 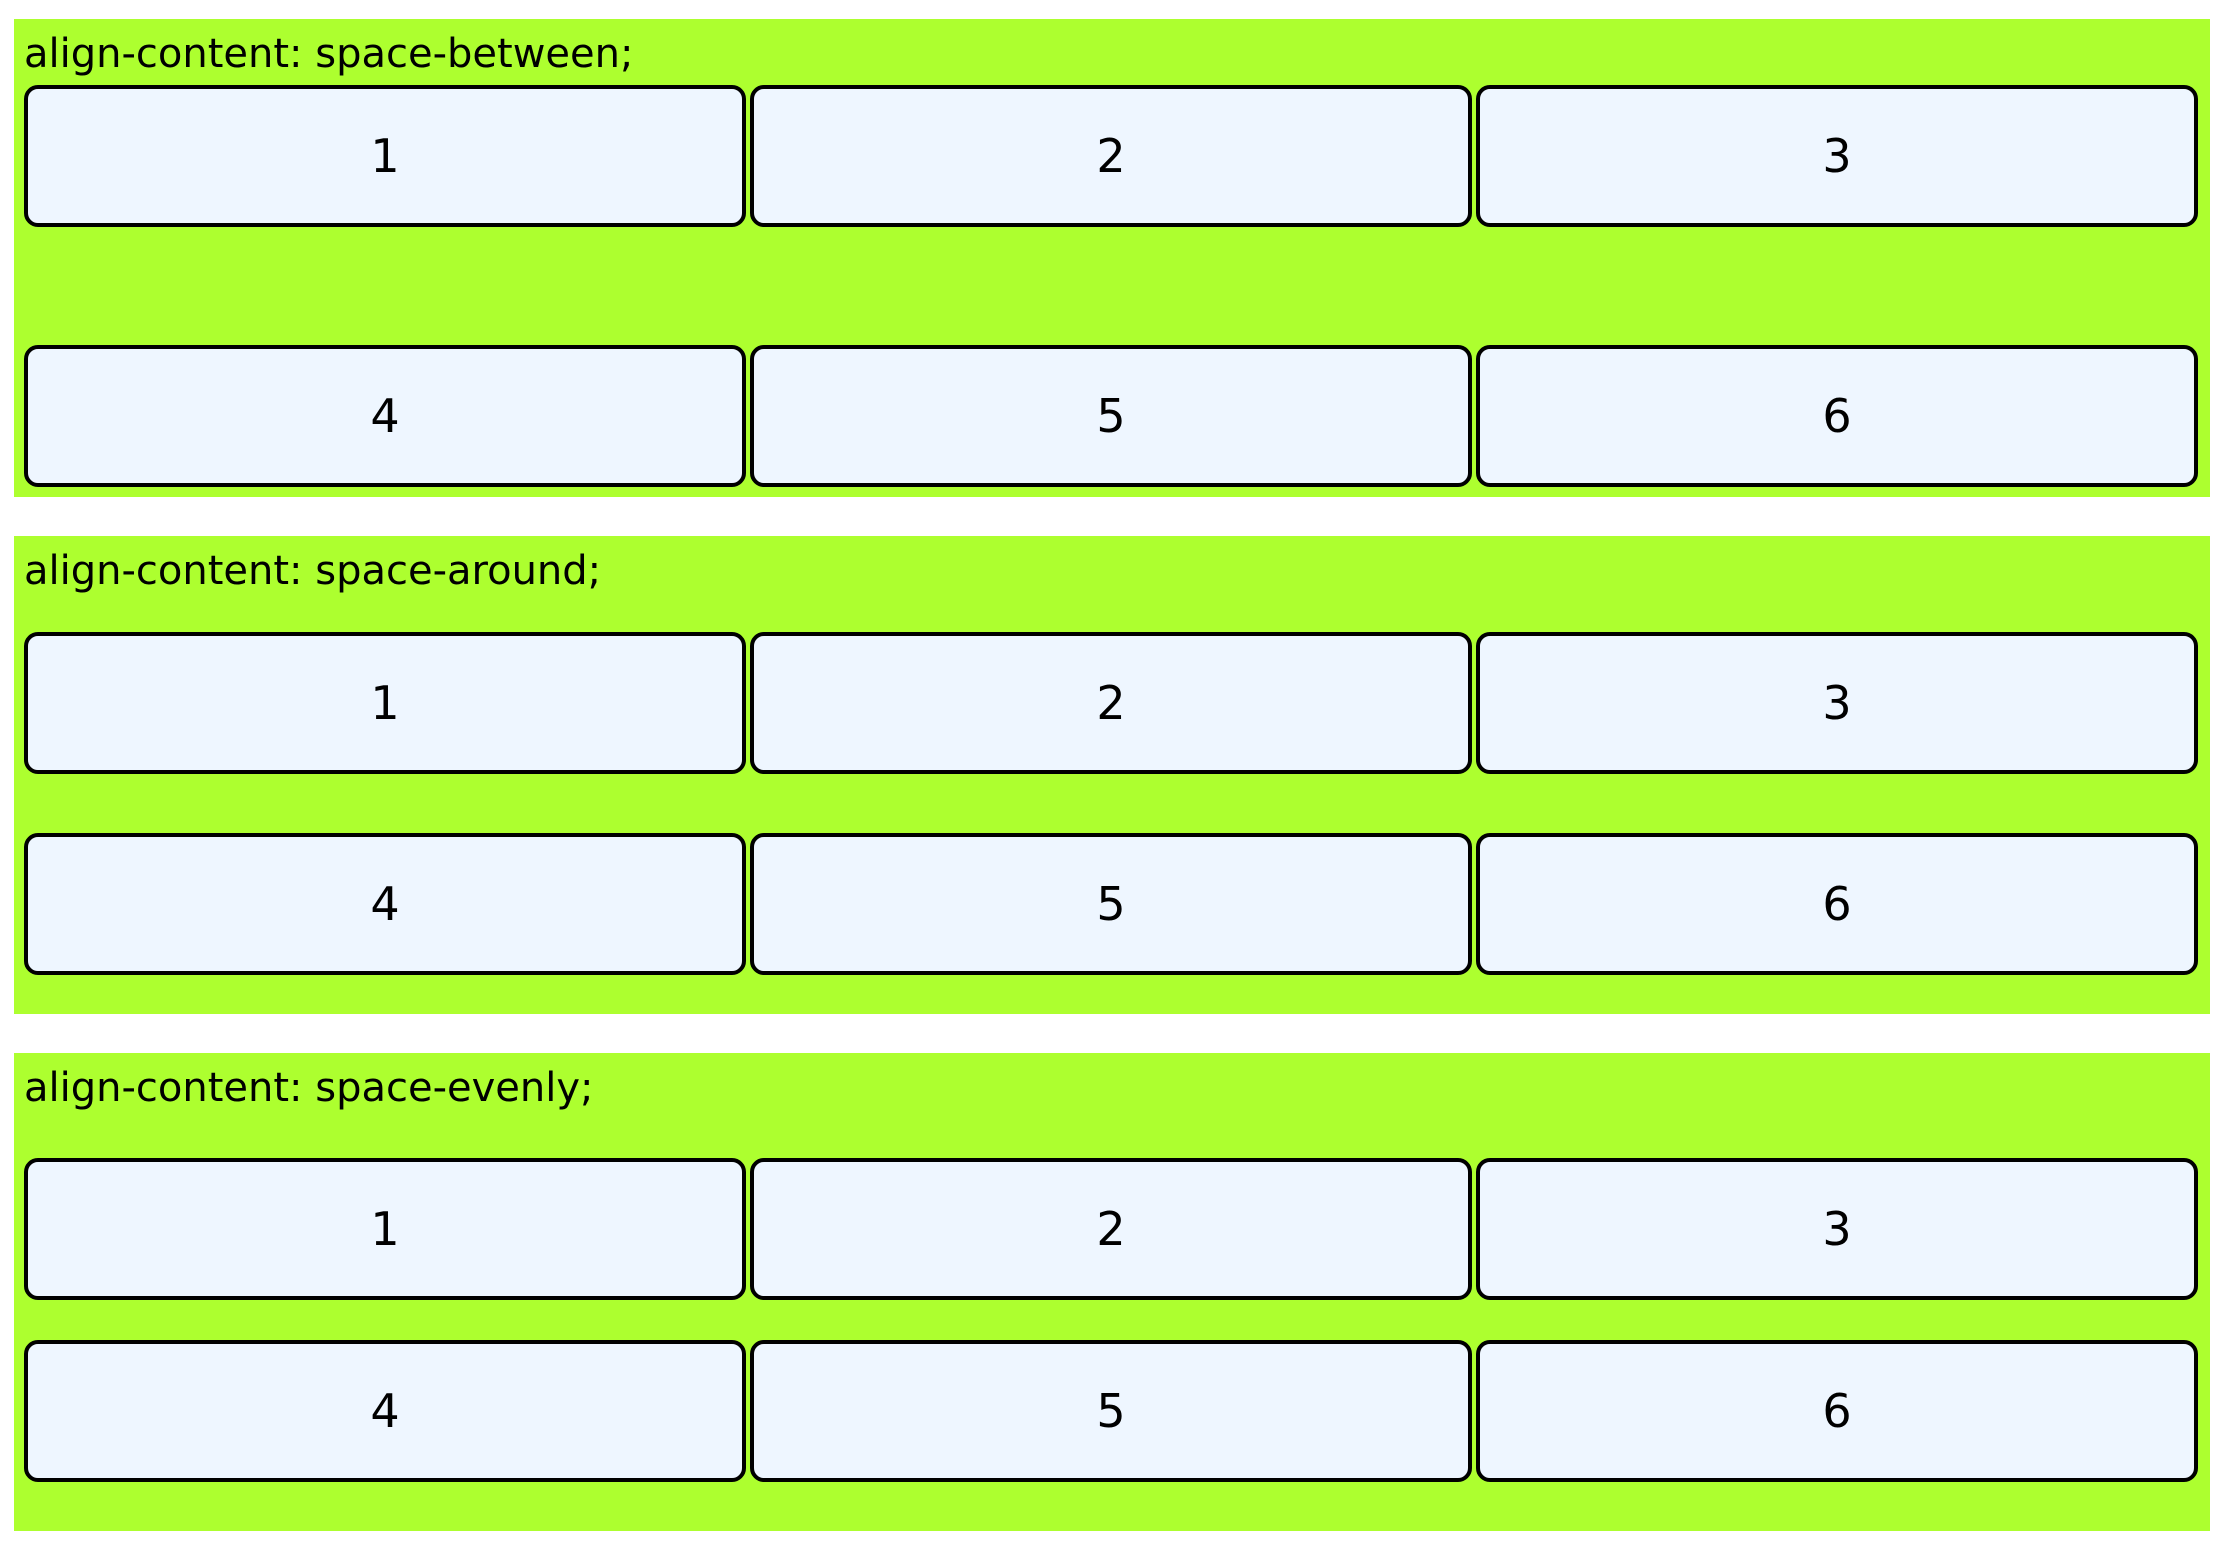 I want to click on panel-label: align-content: space-around;, so click(x=313, y=571).